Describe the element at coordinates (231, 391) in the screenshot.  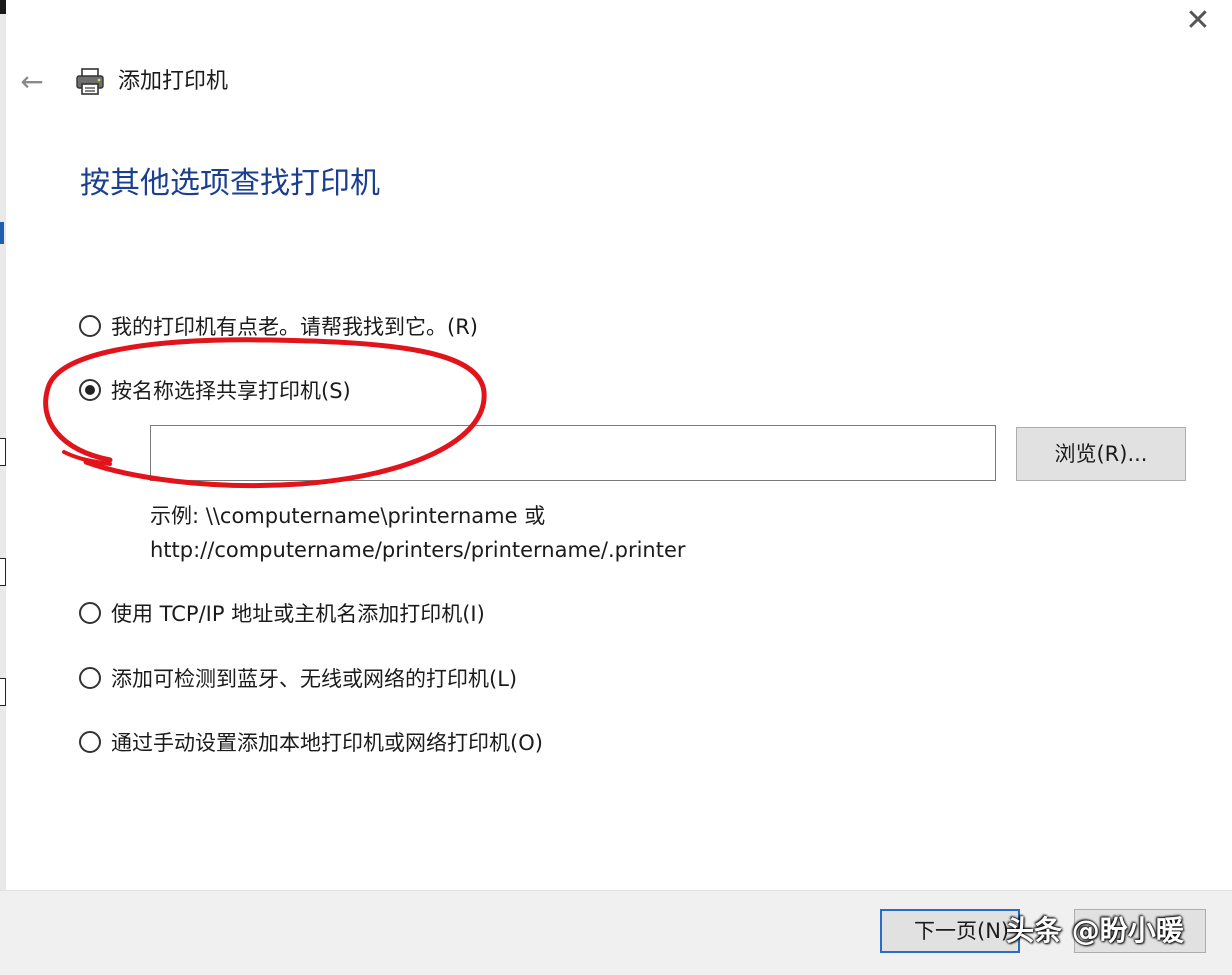
I see `option-label: 按名称选择共享打印机(S)` at that location.